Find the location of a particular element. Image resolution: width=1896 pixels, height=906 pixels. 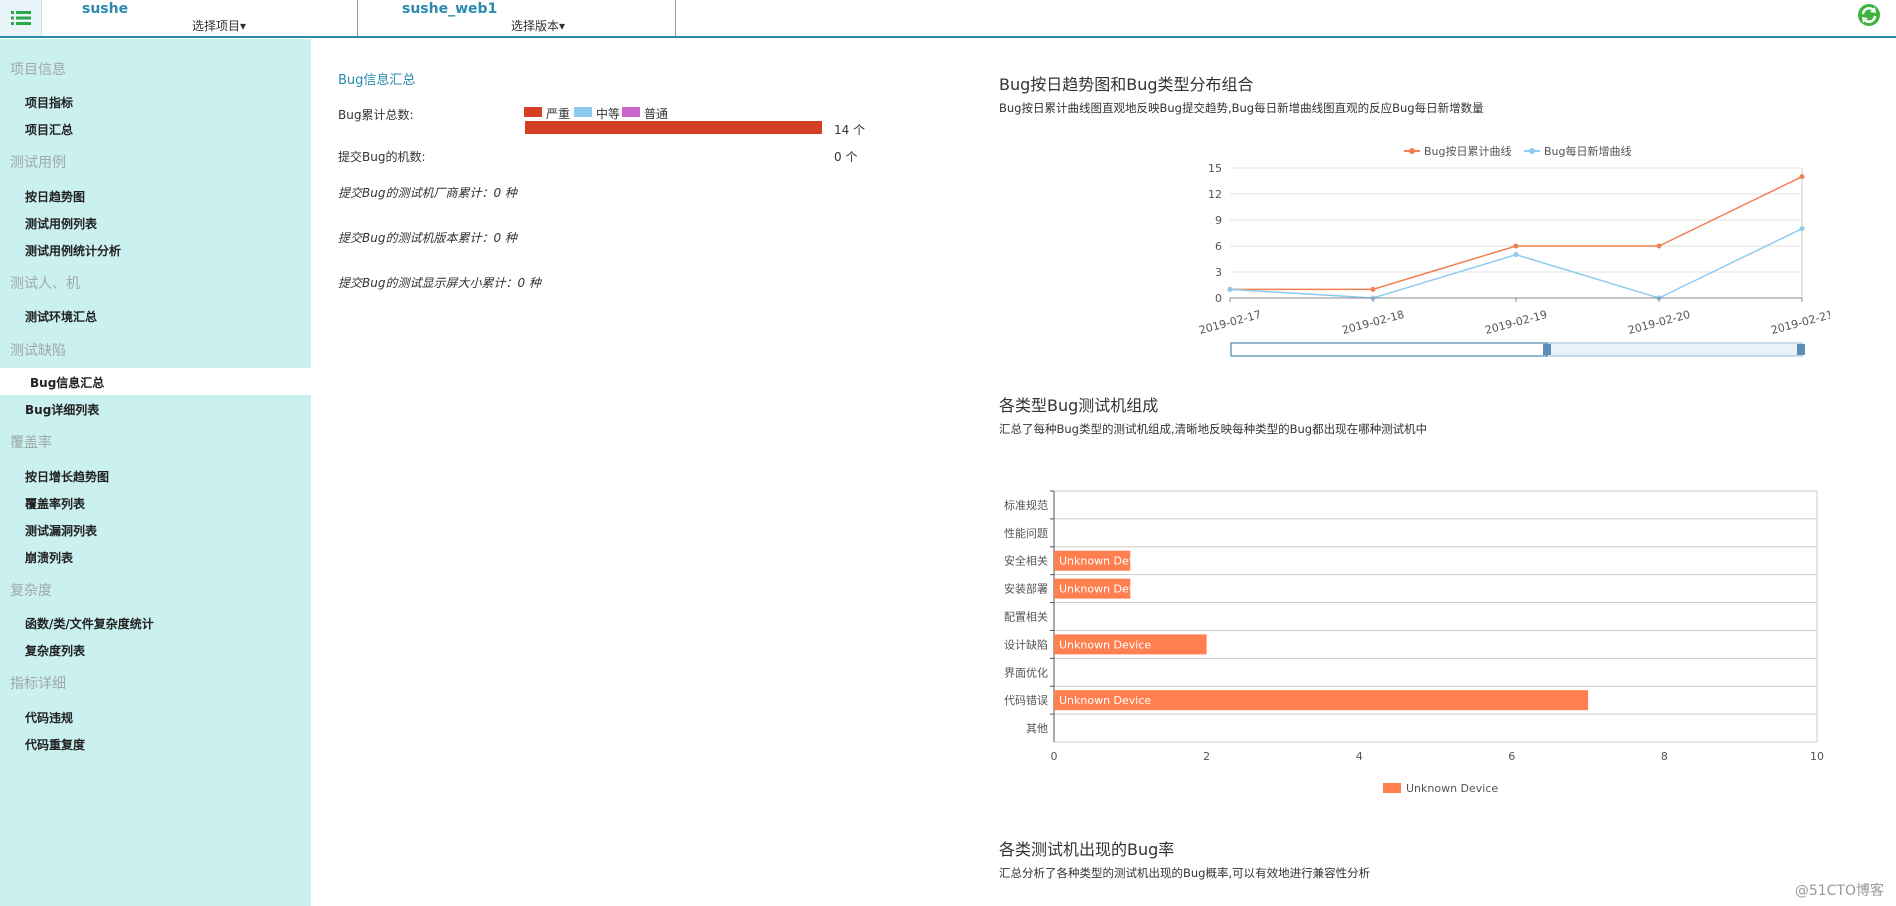

project-selector: sushe 选择项目▾ is located at coordinates (200, 18).